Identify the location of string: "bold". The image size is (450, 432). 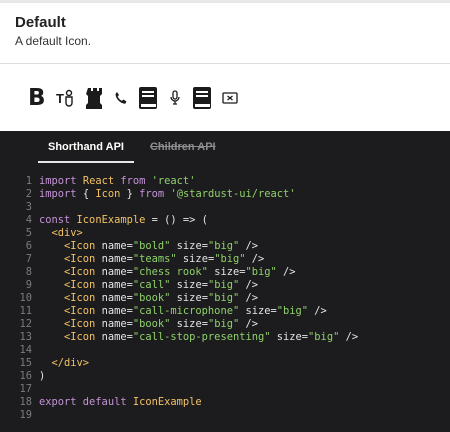
(151, 246).